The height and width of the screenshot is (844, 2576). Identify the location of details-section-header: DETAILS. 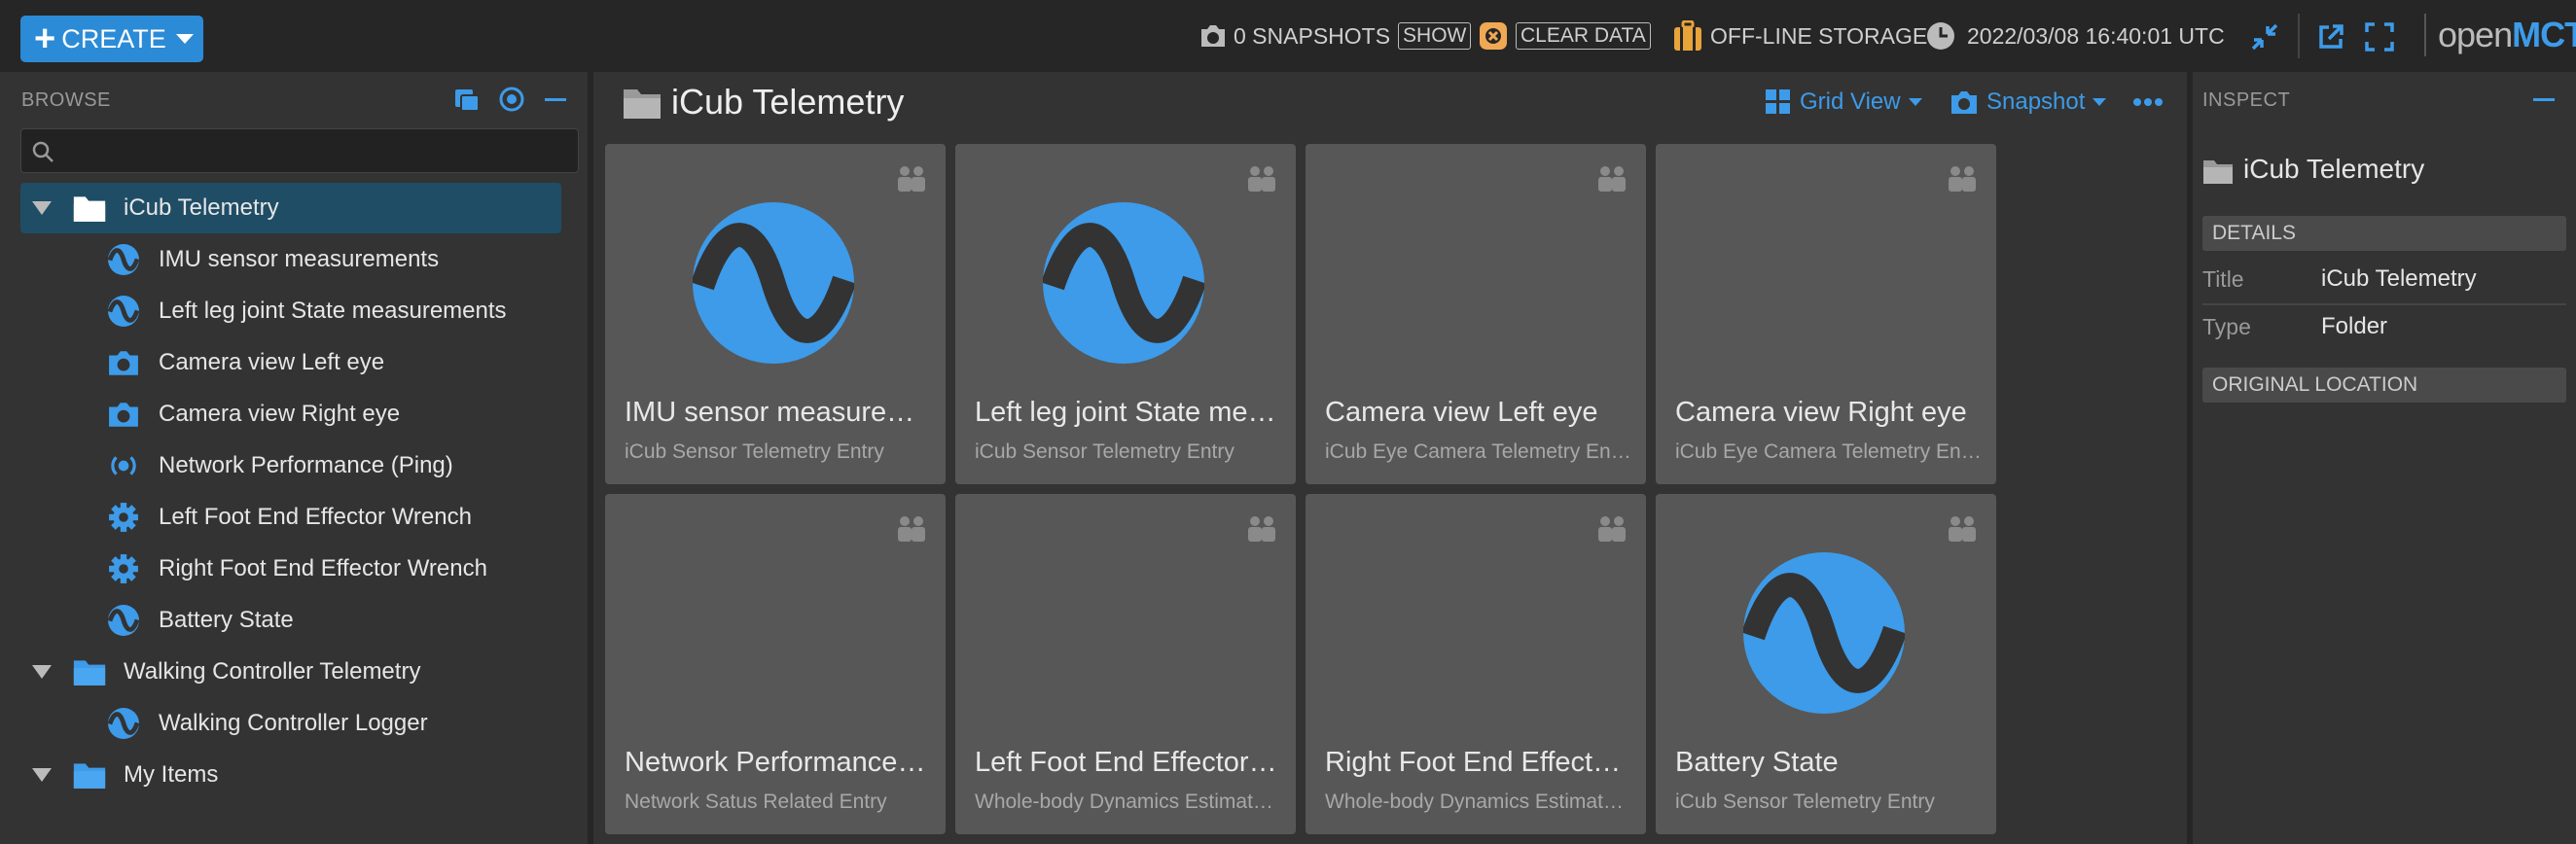
(2384, 233).